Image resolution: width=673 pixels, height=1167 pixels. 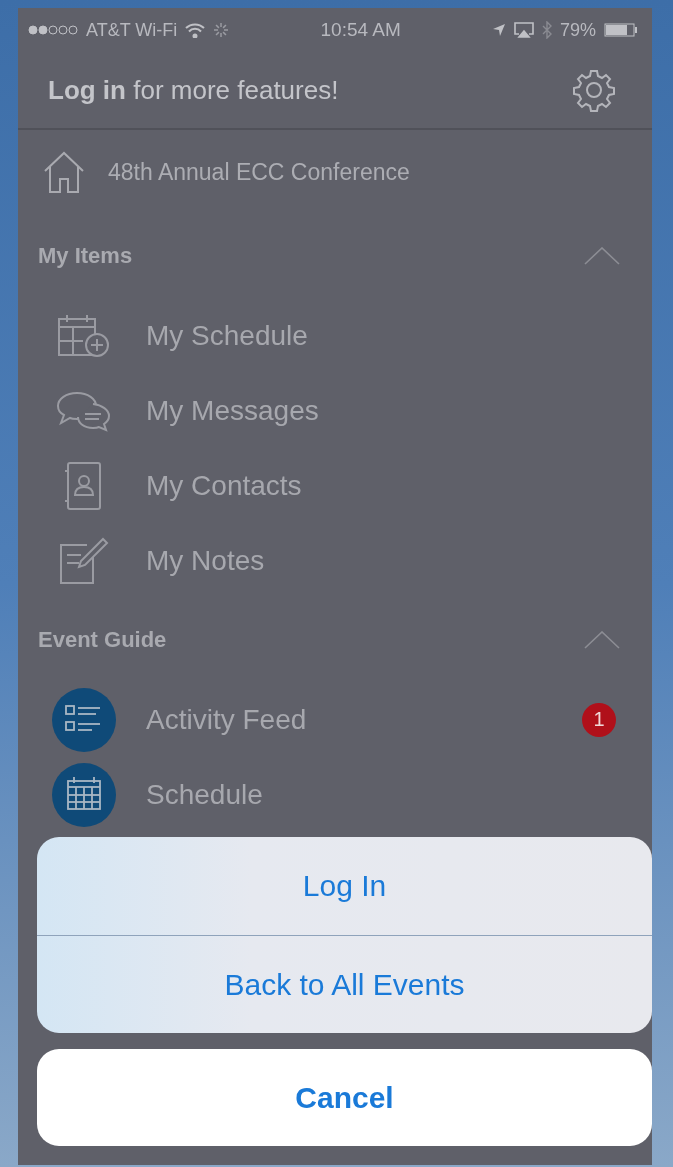 I want to click on action-button: Log In, so click(x=344, y=886).